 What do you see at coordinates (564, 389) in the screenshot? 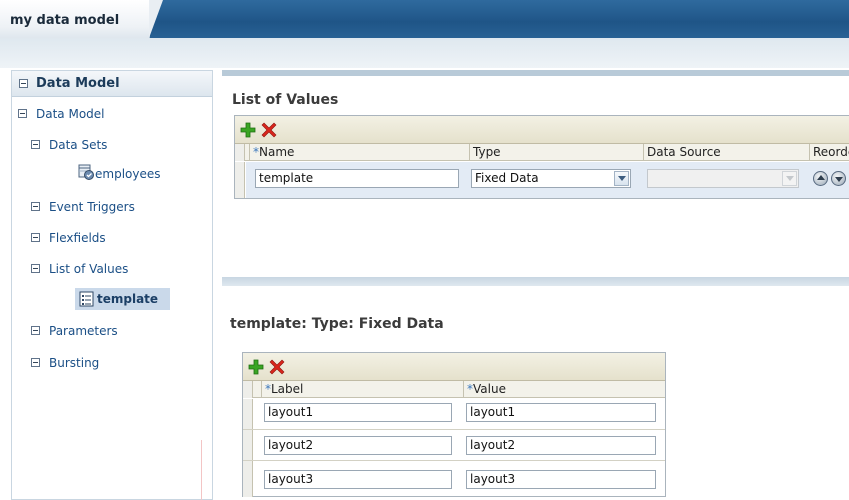
I see `col-value: *Value` at bounding box center [564, 389].